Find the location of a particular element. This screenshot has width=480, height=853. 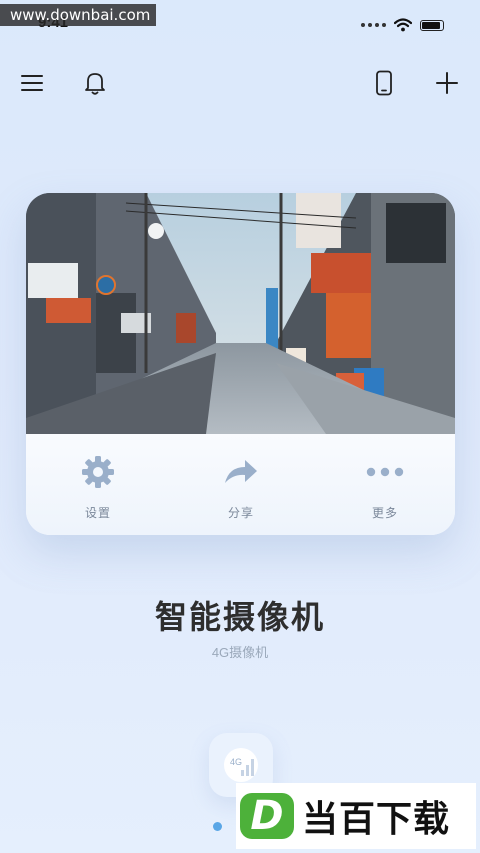

share-arrow-icon is located at coordinates (241, 471).